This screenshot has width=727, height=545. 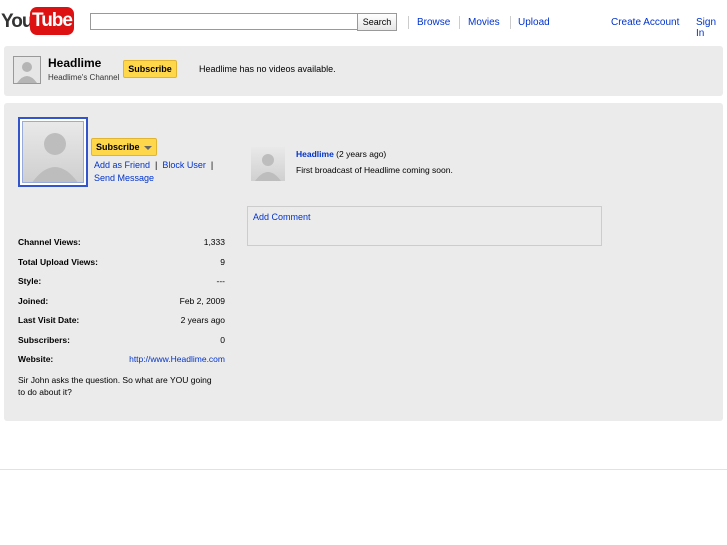 I want to click on send-message-link: Send Message, so click(x=124, y=178).